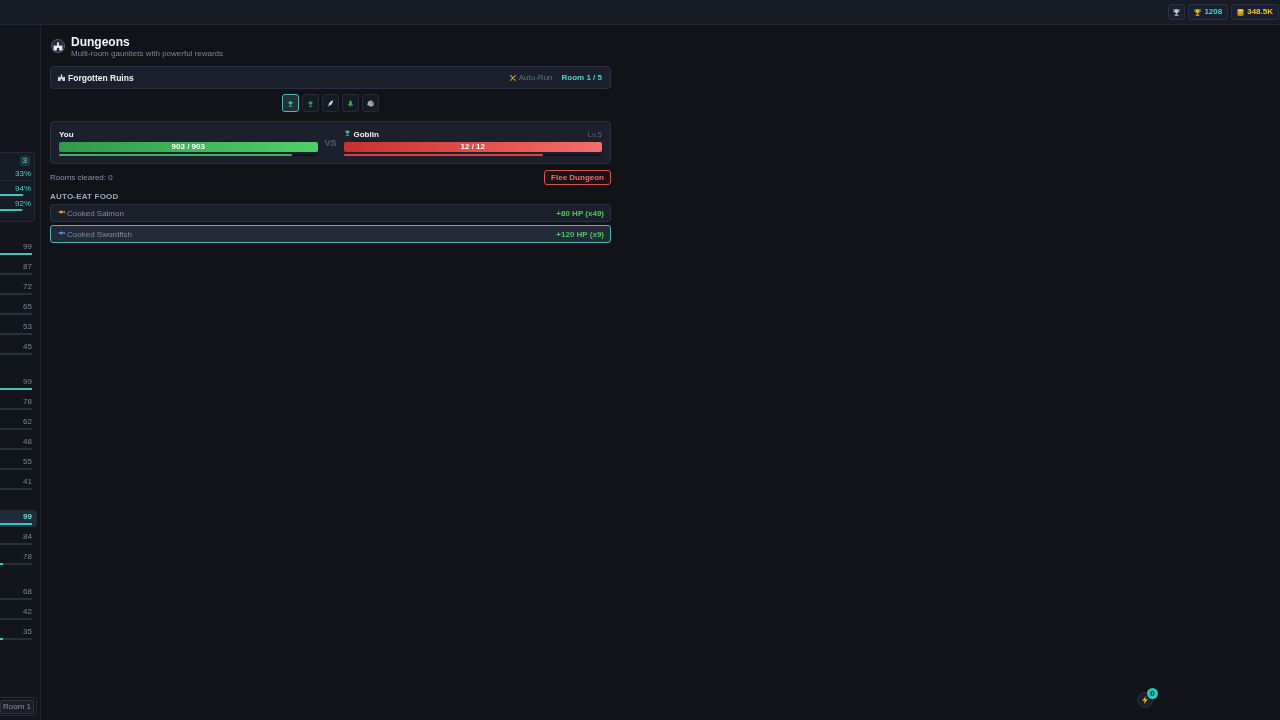  I want to click on count-badge: 3, so click(24, 161).